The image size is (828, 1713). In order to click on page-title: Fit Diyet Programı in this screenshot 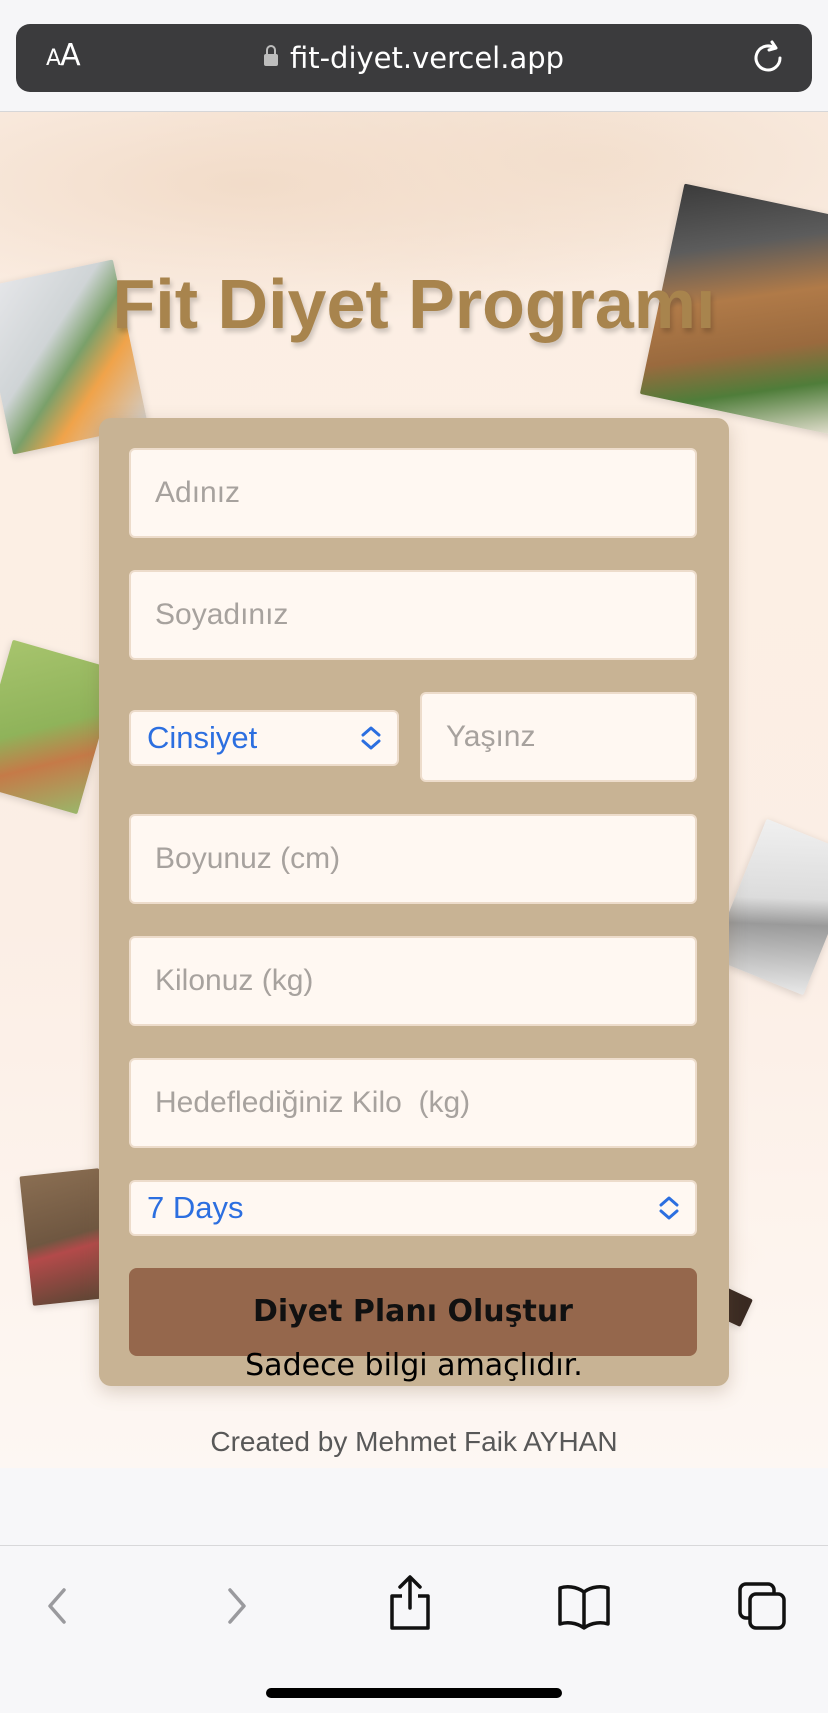, I will do `click(414, 304)`.